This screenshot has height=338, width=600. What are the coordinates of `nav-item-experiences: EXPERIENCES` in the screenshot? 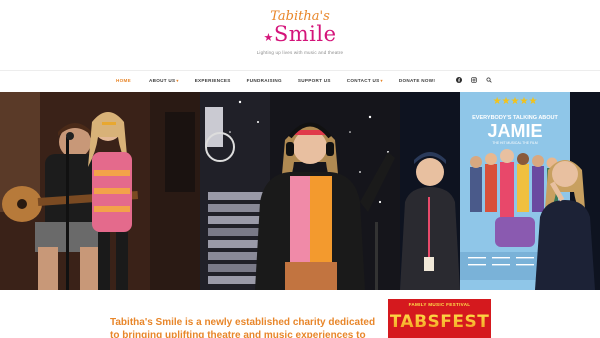 It's located at (213, 80).